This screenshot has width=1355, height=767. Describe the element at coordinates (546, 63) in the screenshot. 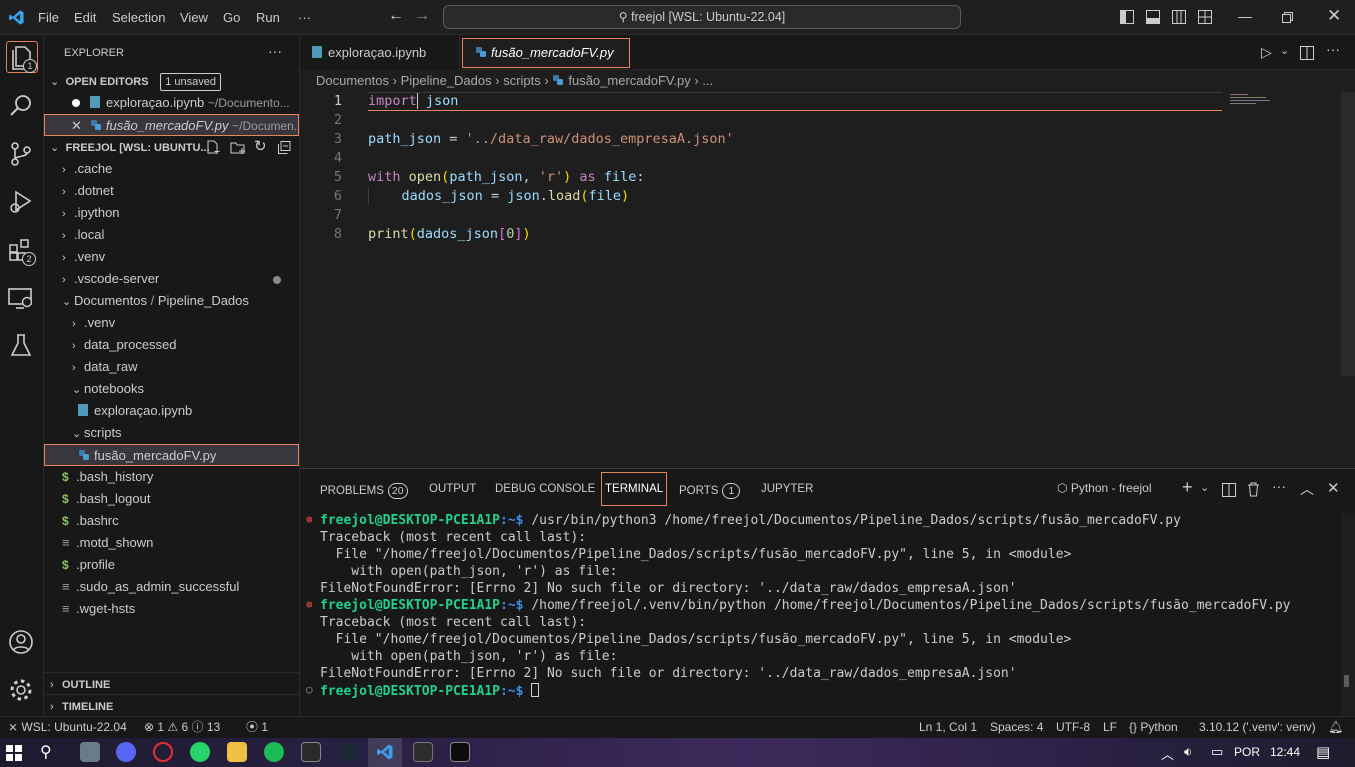

I see `tab-fusao-mercadofv: fusão_mercadoFV.py ✕` at that location.